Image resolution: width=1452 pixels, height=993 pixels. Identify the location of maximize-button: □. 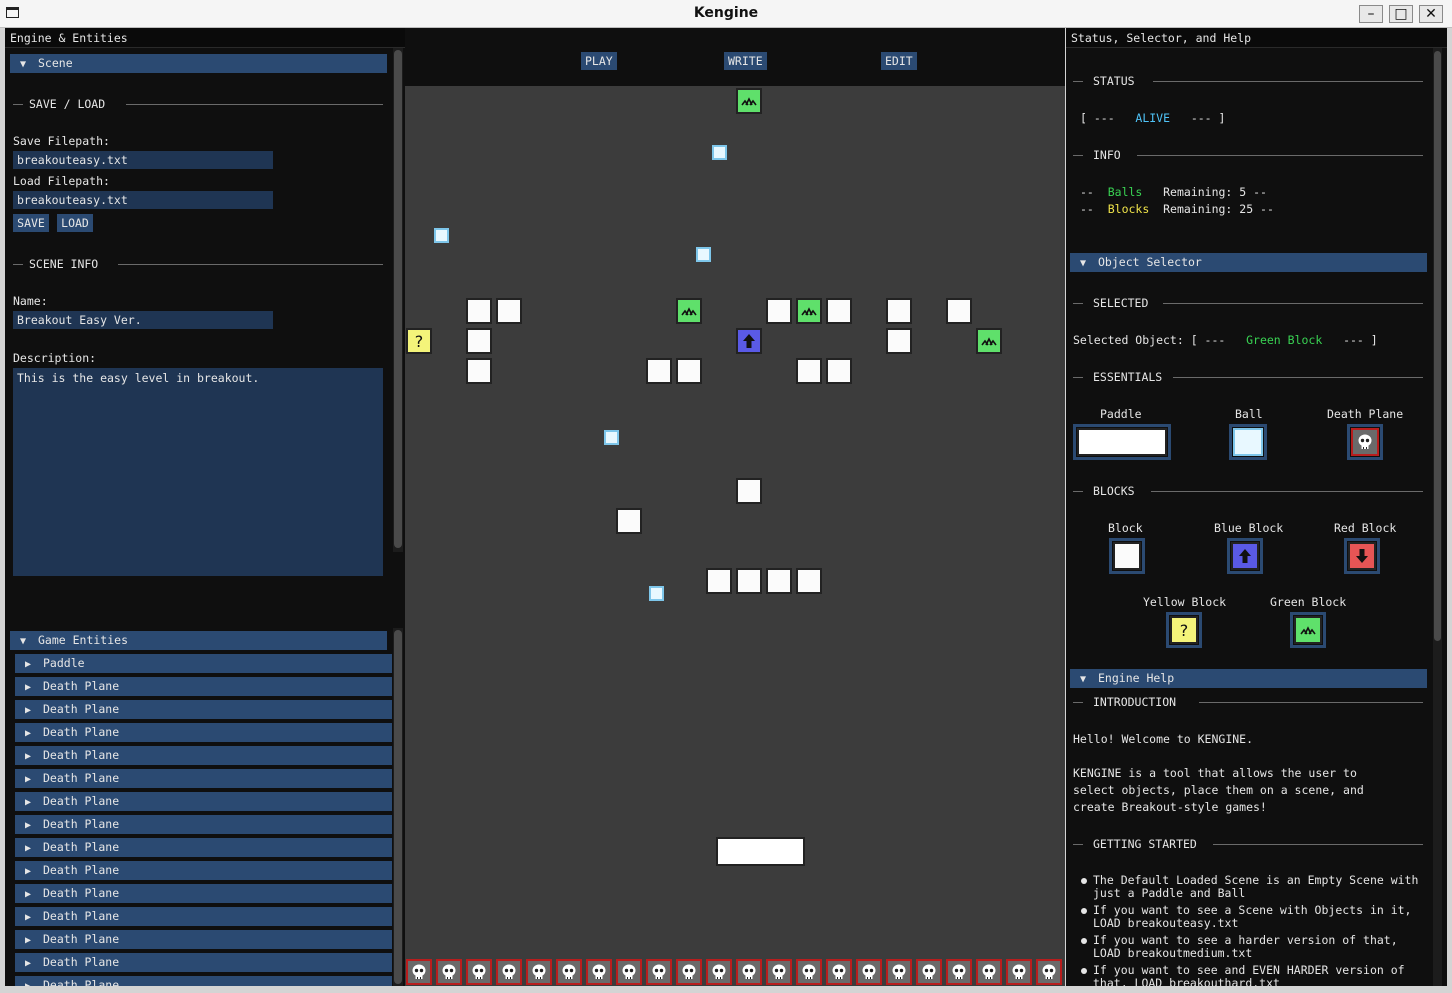
(1401, 14).